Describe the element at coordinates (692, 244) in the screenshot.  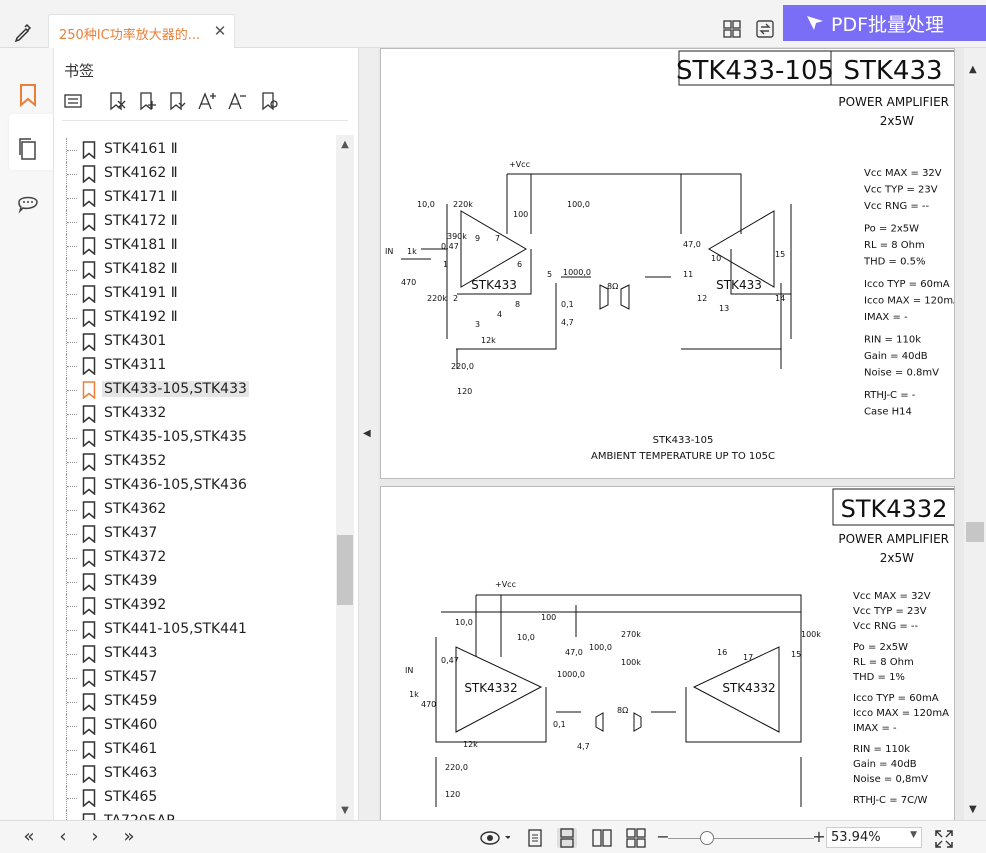
I see `schematic-label: 47,0` at that location.